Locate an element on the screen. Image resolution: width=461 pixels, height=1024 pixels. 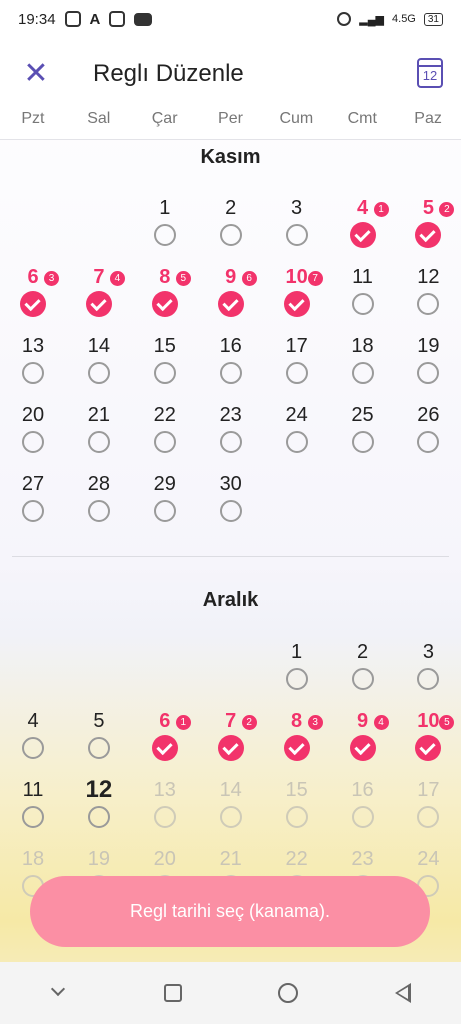
calendar-day: 21 is located at coordinates (99, 437).